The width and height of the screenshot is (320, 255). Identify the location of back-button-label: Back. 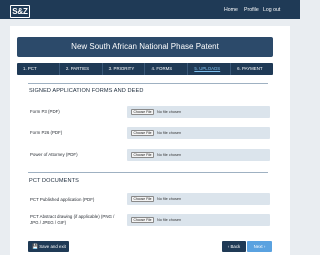
(235, 246).